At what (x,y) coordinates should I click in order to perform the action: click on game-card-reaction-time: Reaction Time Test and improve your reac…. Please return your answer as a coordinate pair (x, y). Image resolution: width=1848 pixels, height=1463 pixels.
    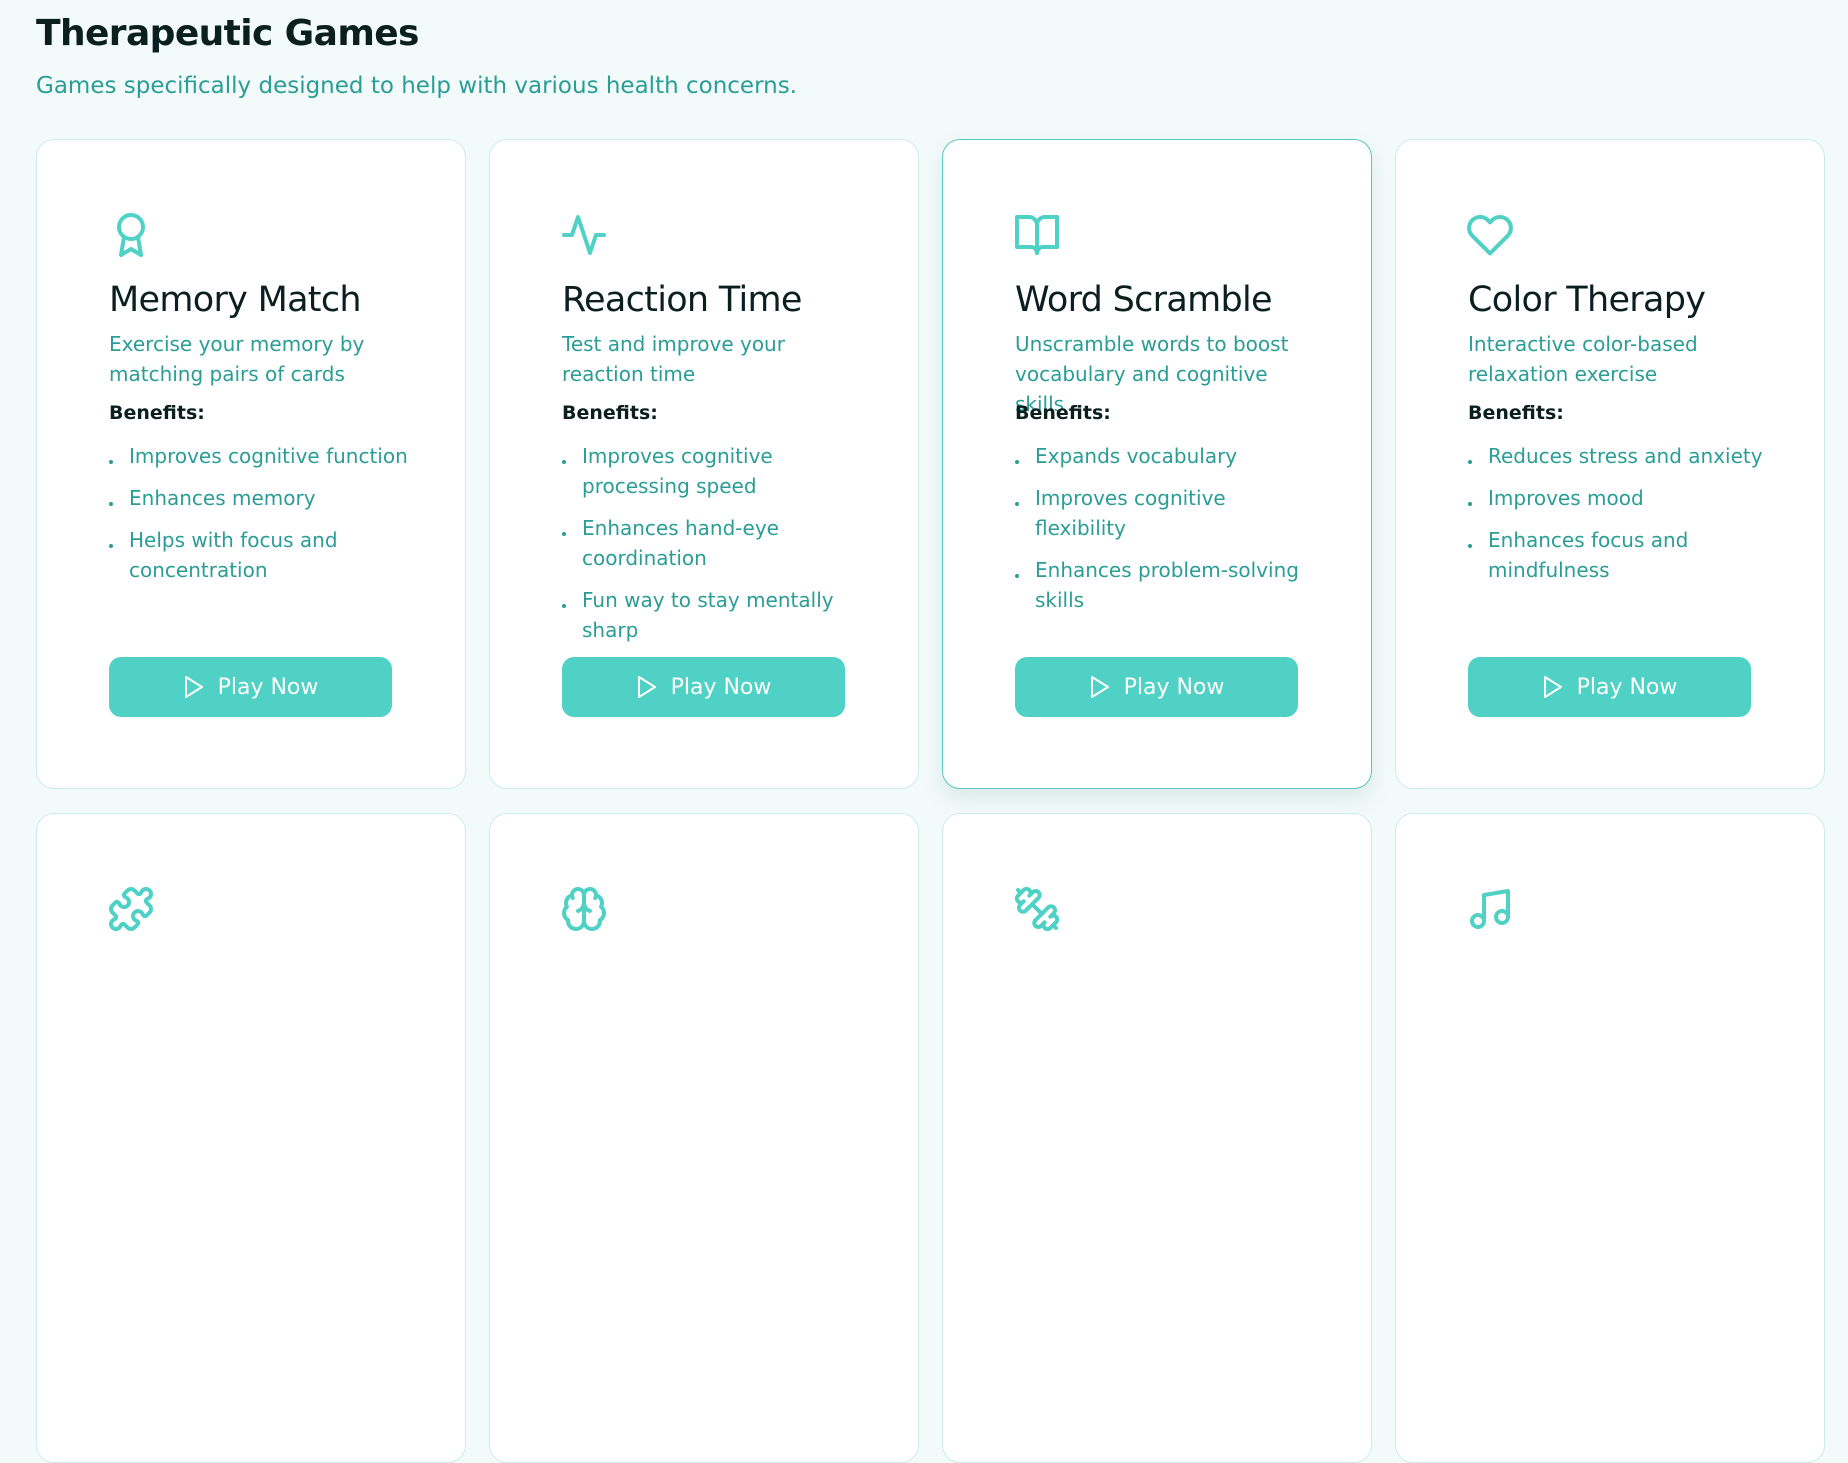
    Looking at the image, I should click on (704, 464).